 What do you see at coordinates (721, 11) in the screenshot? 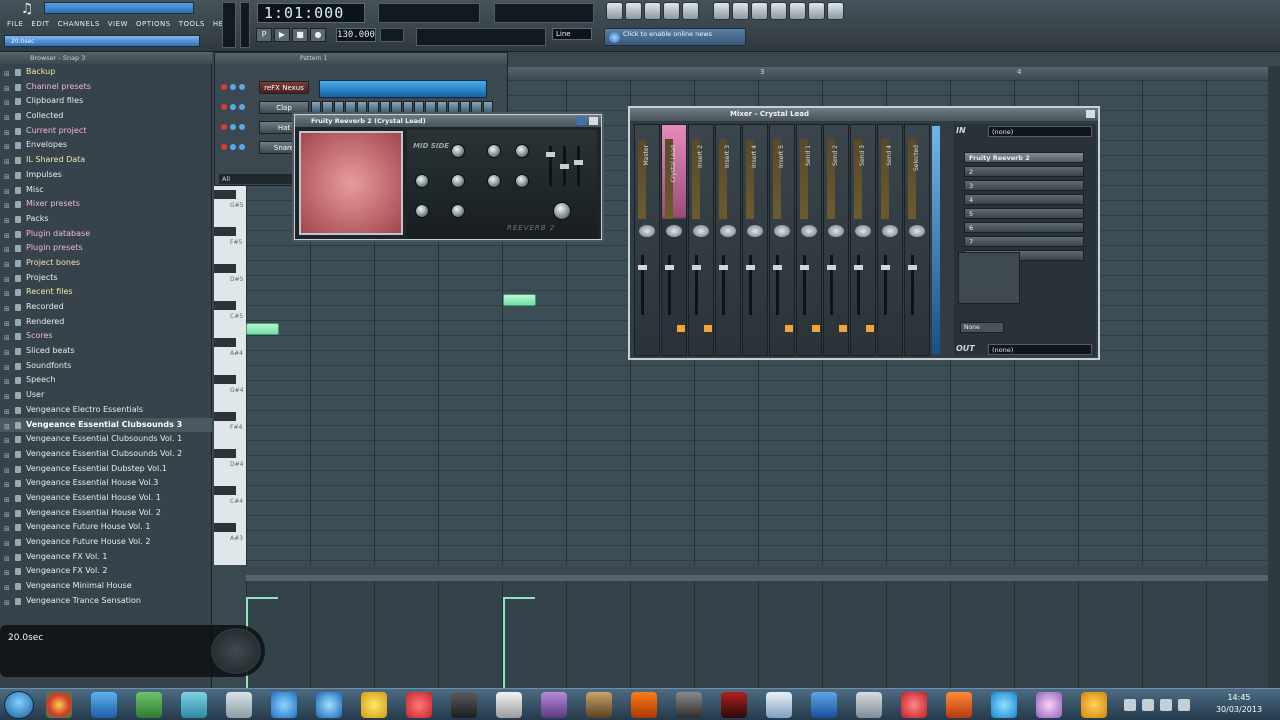
I see `save-icon` at bounding box center [721, 11].